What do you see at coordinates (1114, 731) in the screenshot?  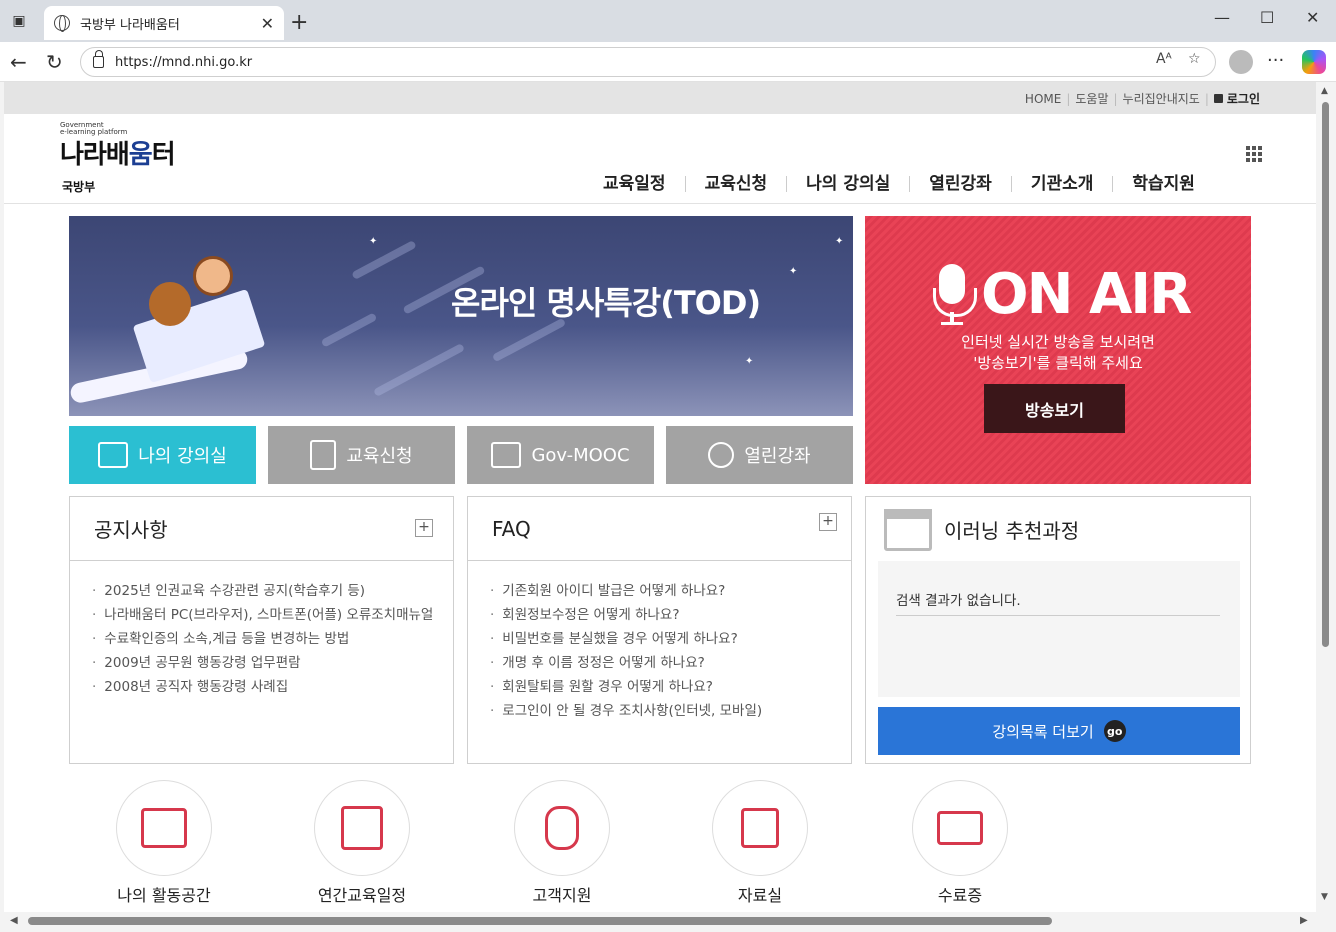 I see `go-badge: go` at bounding box center [1114, 731].